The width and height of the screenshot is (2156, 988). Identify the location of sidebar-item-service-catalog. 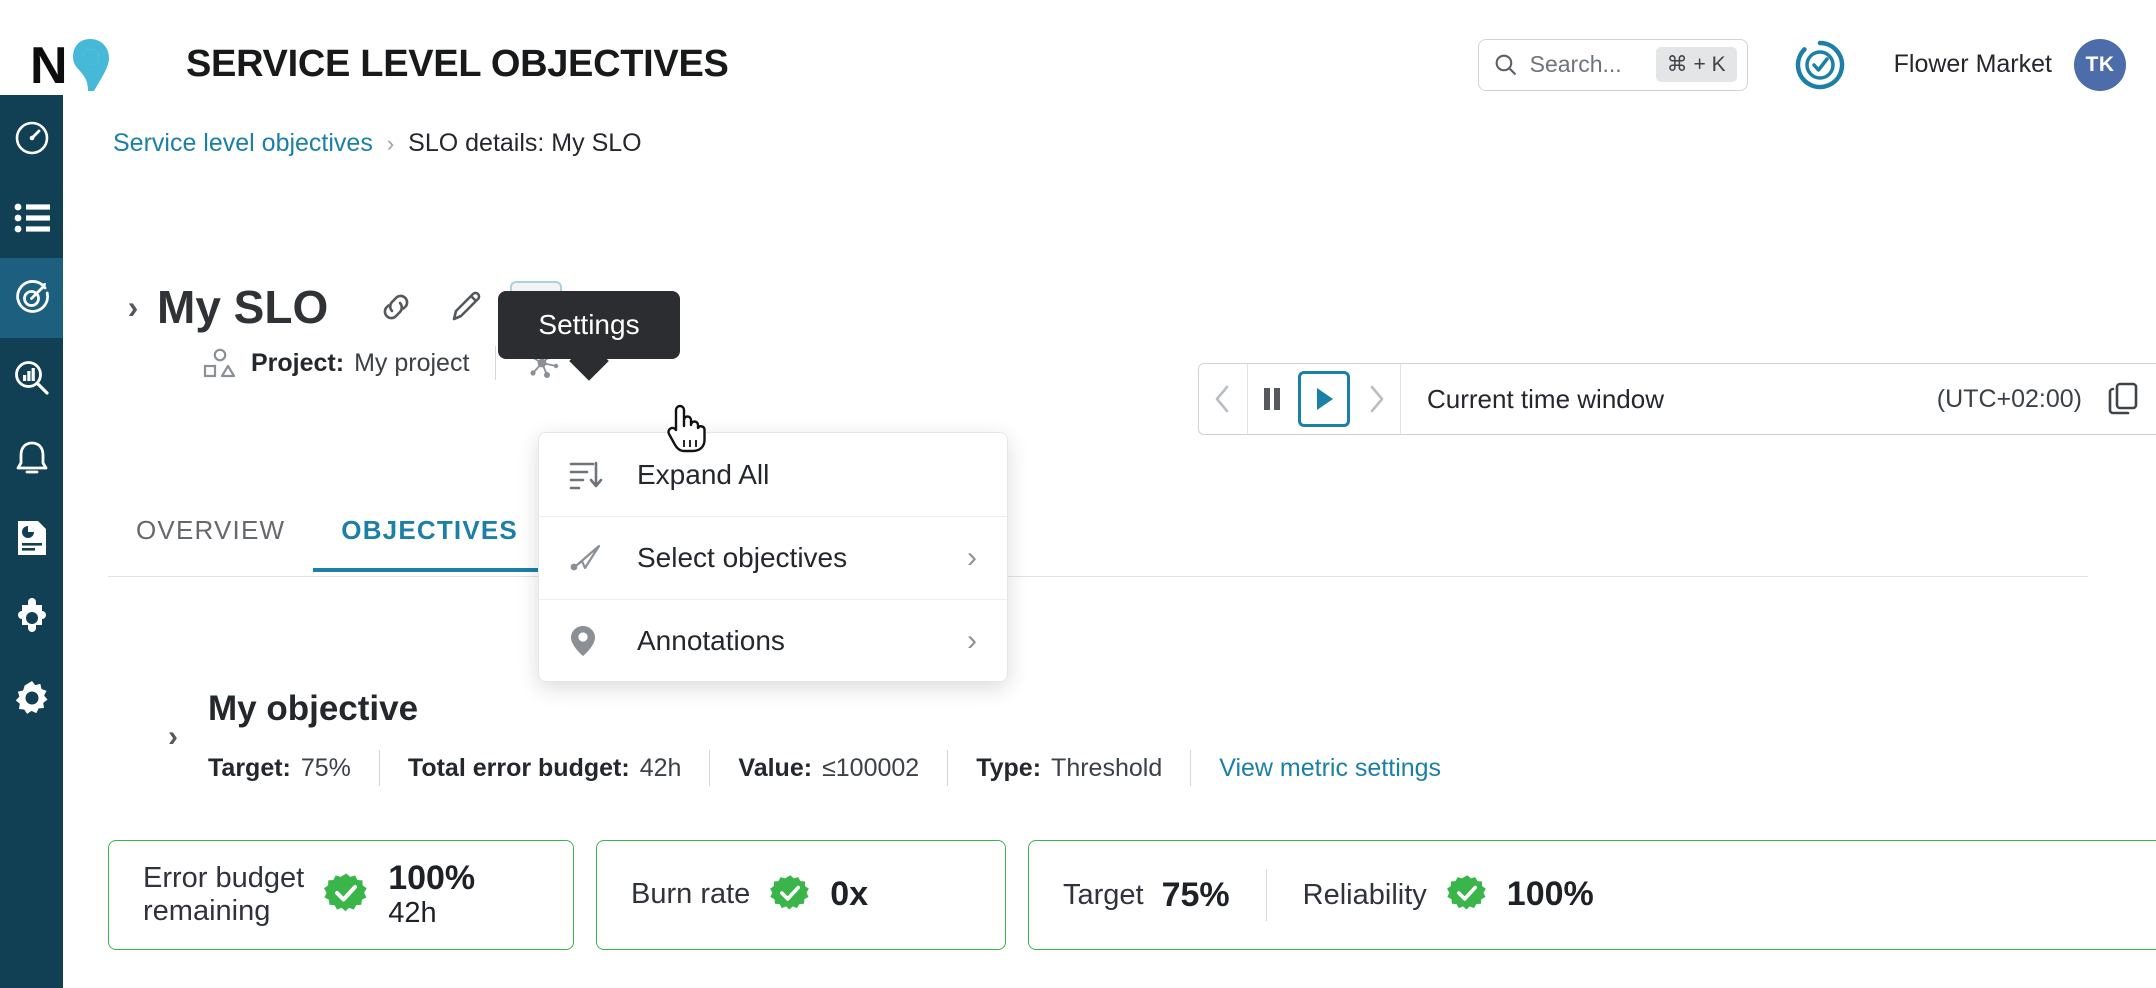
(31, 218).